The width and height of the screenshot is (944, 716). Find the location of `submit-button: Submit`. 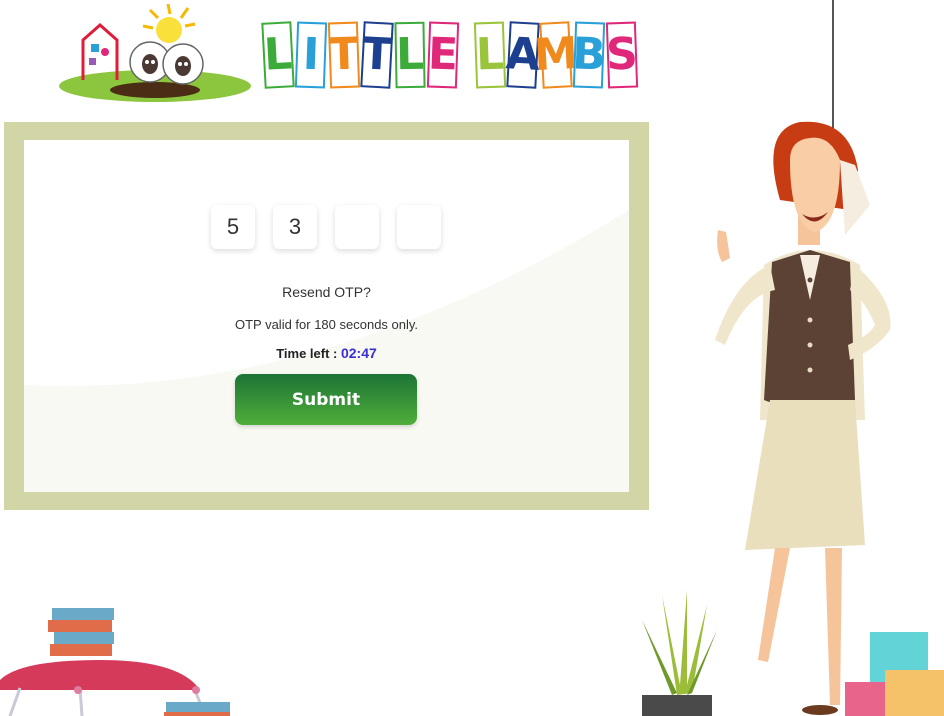

submit-button: Submit is located at coordinates (326, 399).